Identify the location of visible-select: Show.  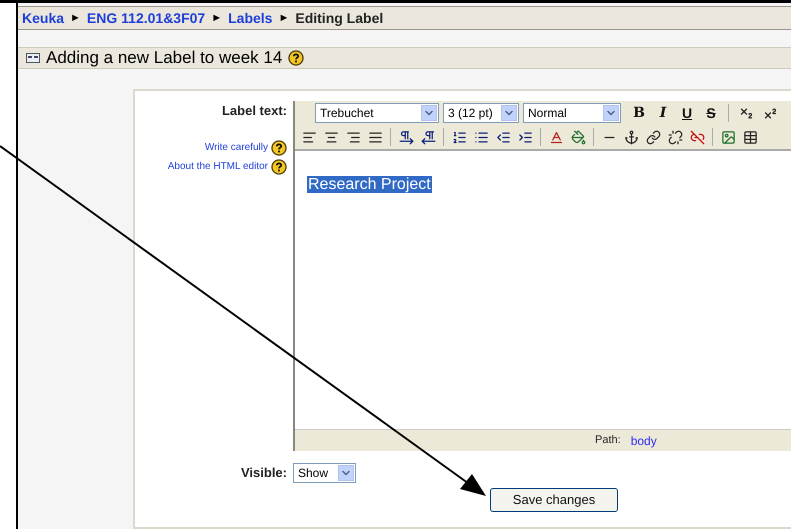
(324, 473).